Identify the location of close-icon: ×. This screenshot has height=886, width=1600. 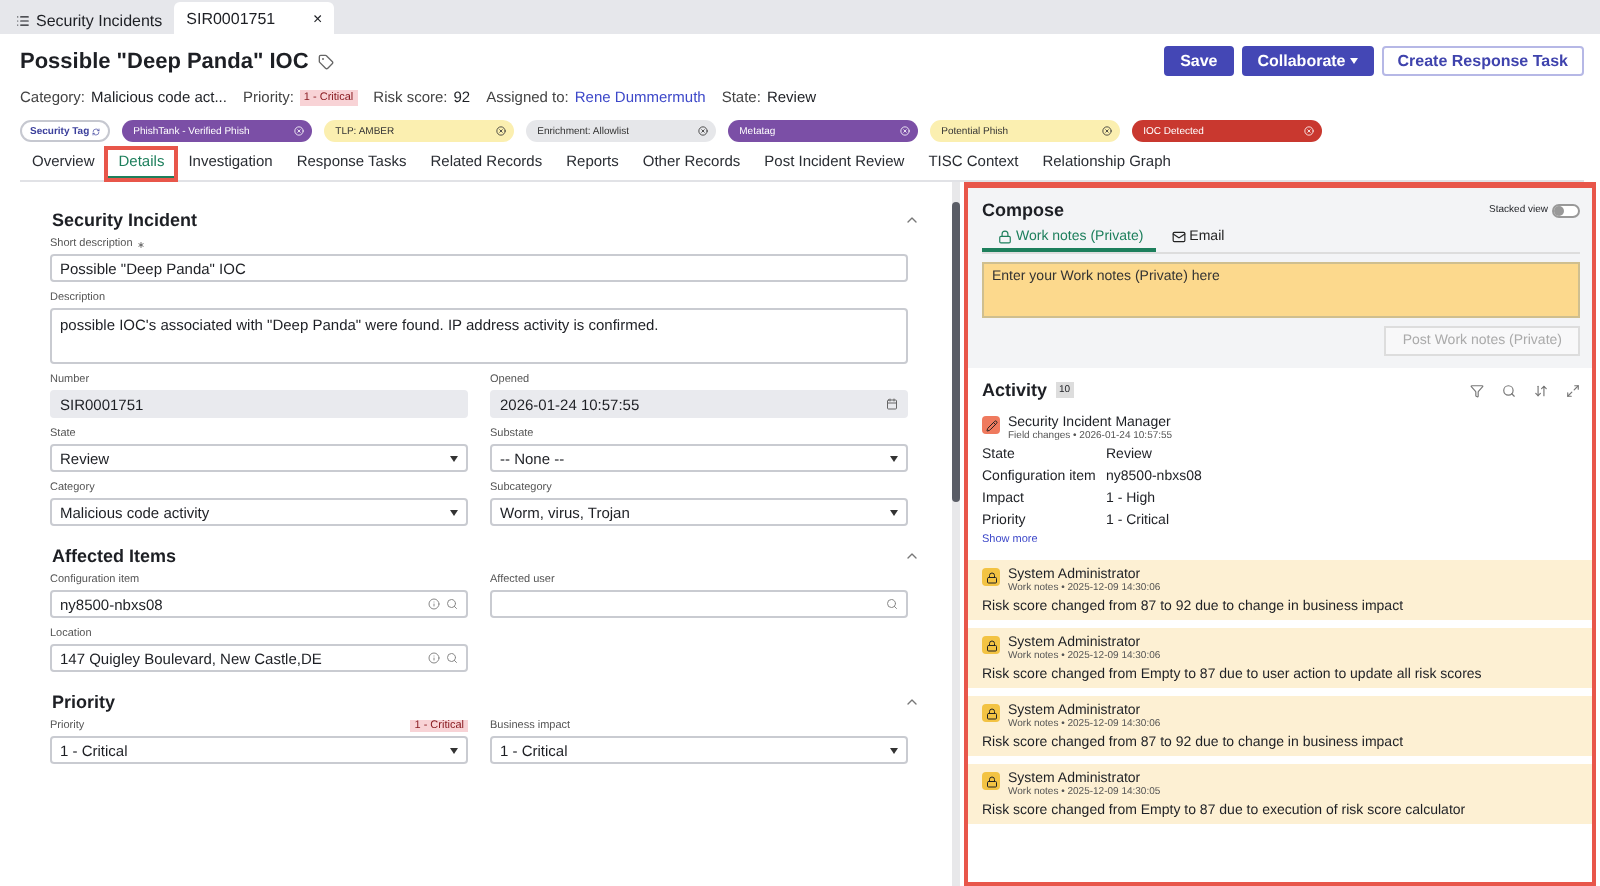
(317, 18).